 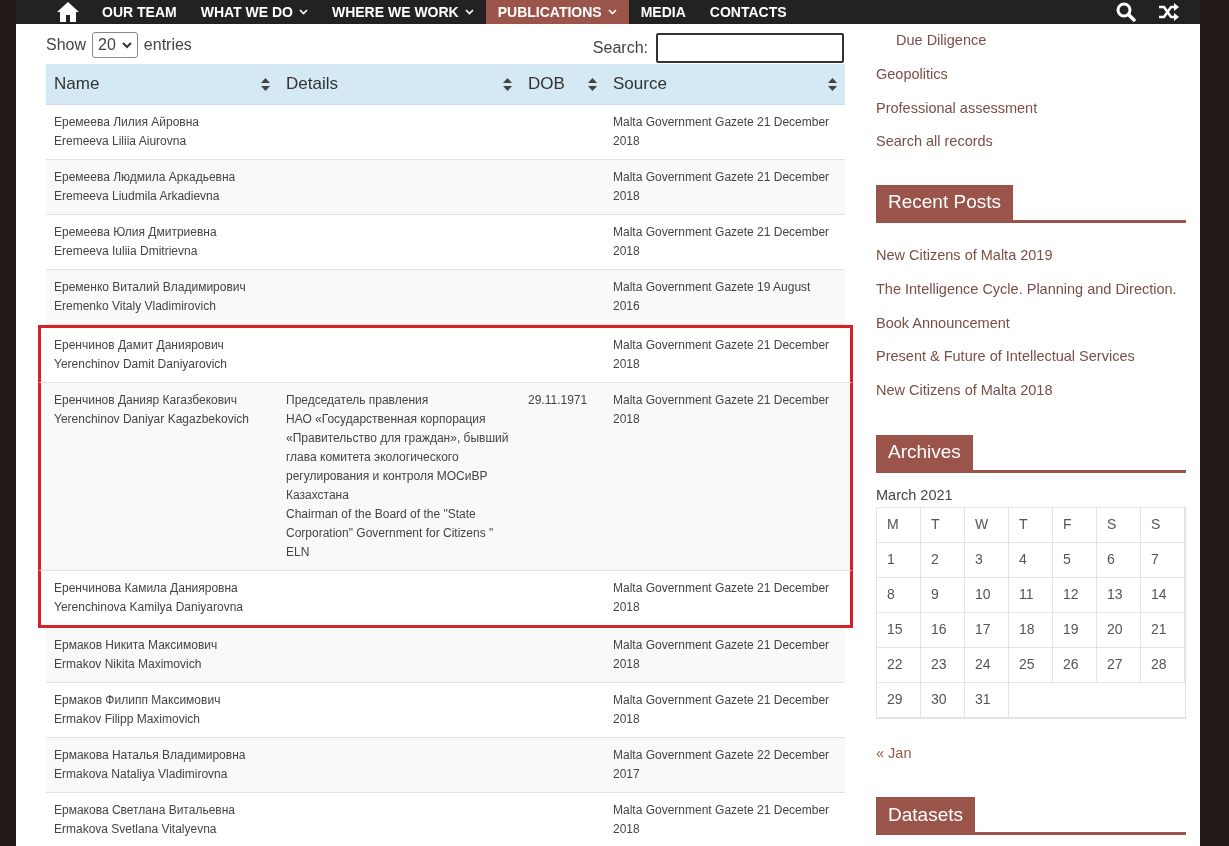 What do you see at coordinates (925, 815) in the screenshot?
I see `widget-title: Datasets` at bounding box center [925, 815].